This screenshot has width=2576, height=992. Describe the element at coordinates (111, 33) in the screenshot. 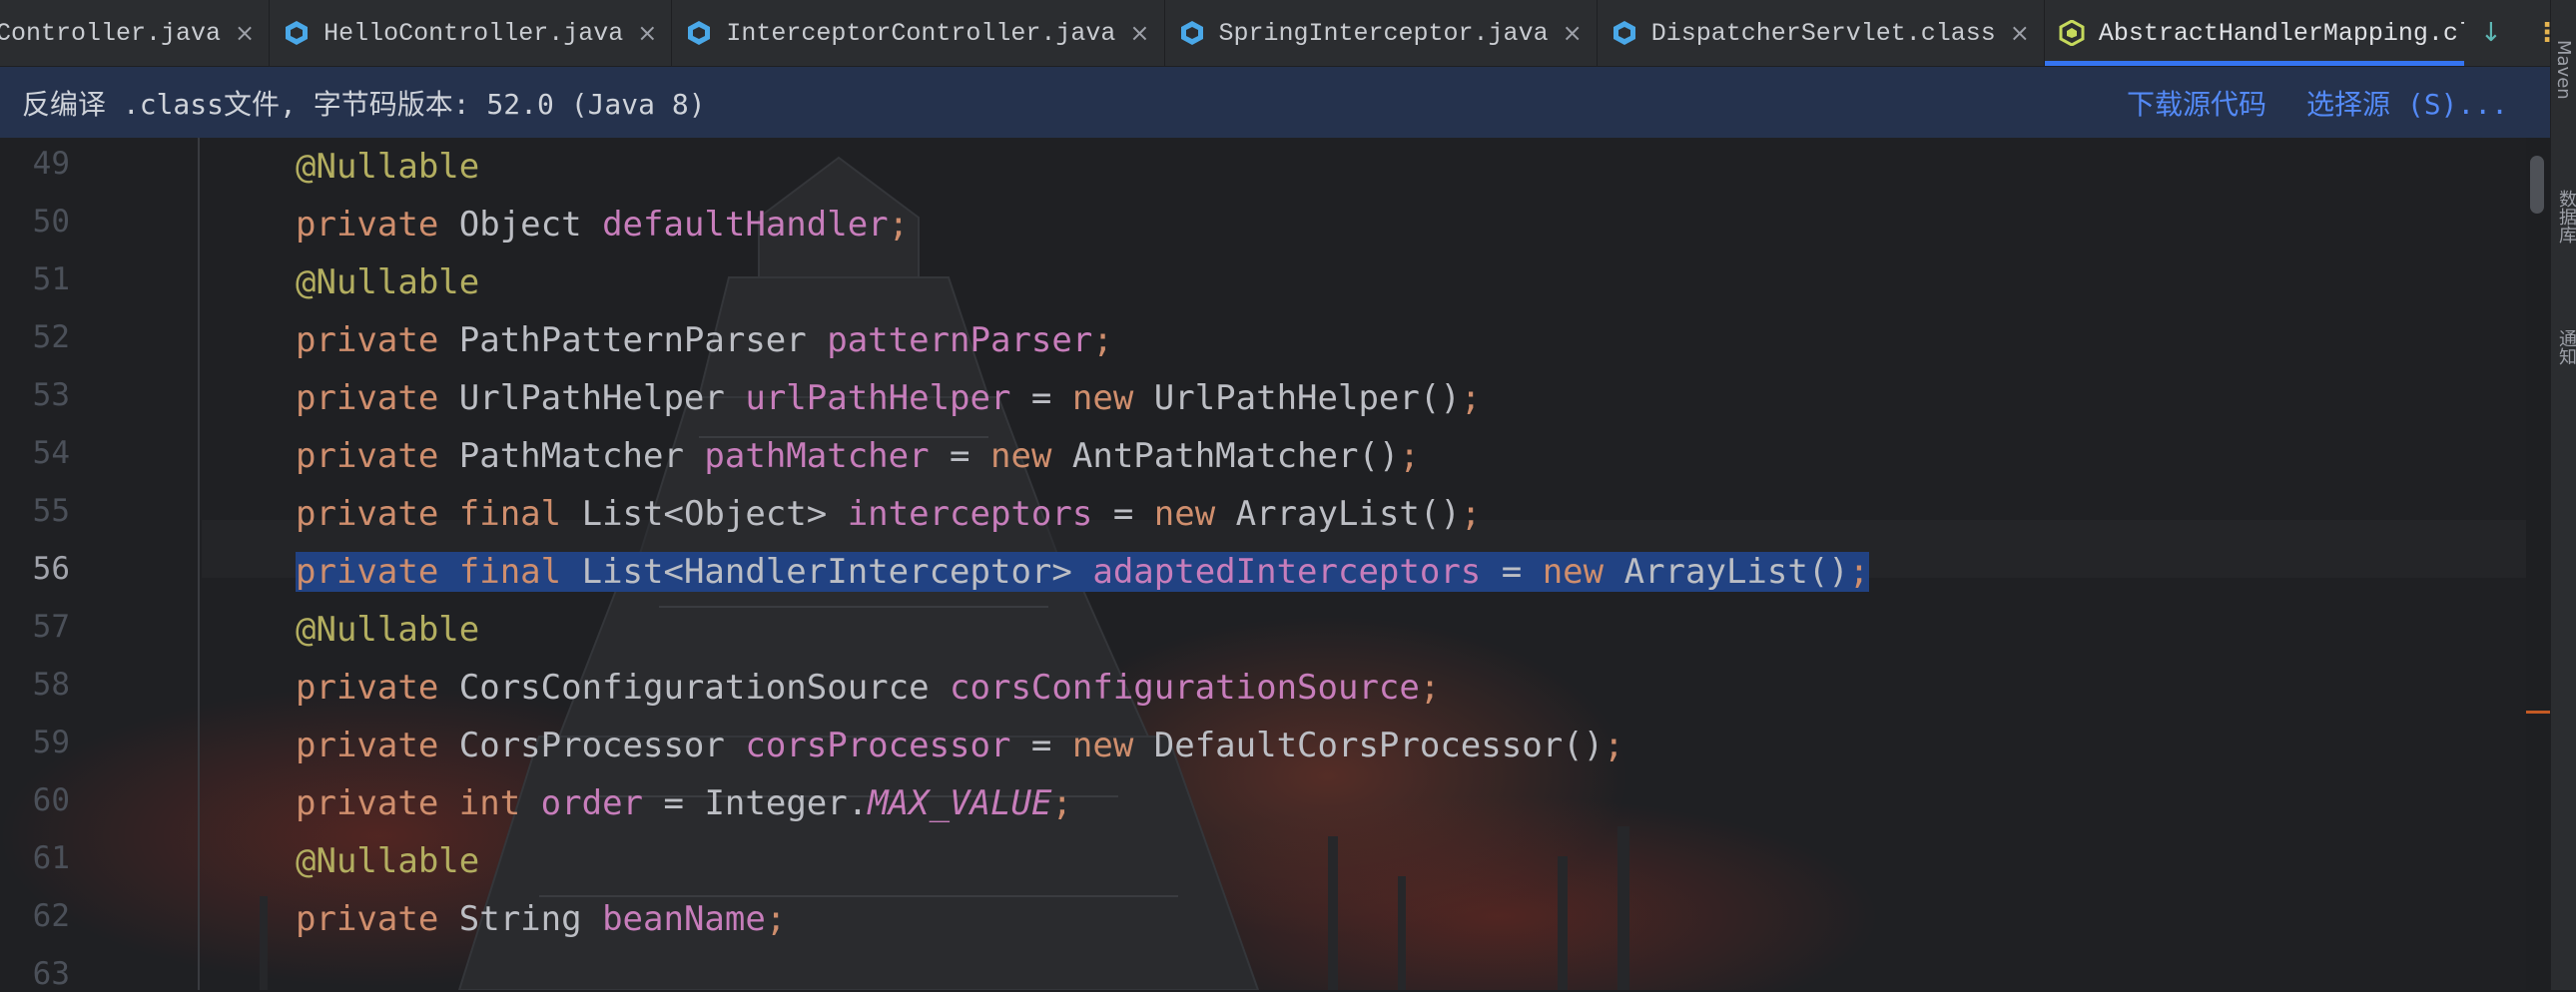

I see `tab-label: Controller.java` at that location.